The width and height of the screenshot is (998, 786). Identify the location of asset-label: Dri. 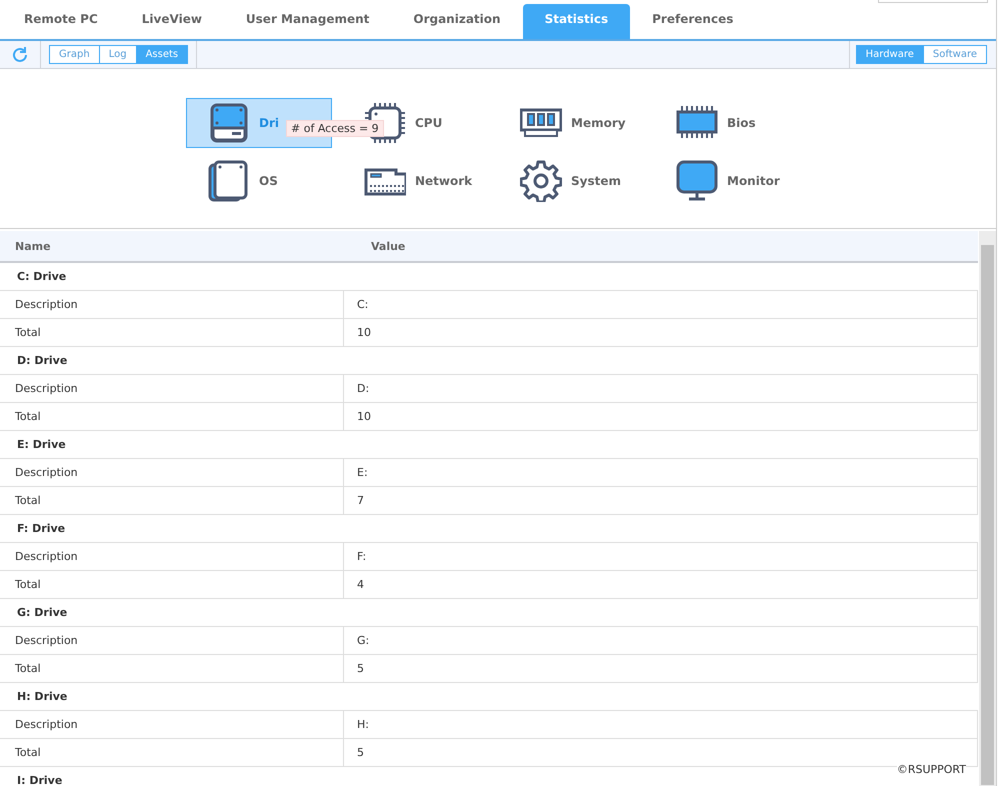
(269, 123).